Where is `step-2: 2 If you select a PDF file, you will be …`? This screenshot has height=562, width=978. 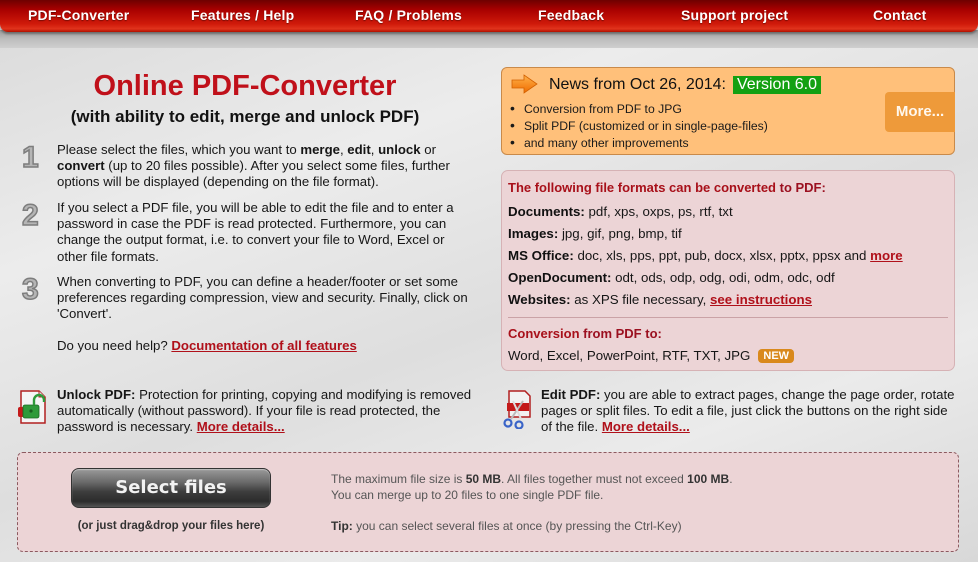
step-2: 2 If you select a PDF file, you will be … is located at coordinates (246, 232).